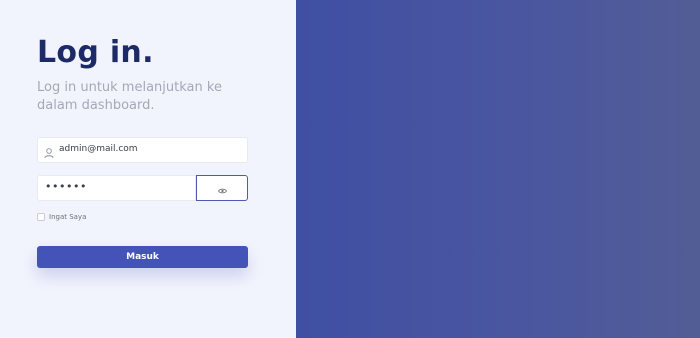  What do you see at coordinates (66, 186) in the screenshot?
I see `password-value: ••••••` at bounding box center [66, 186].